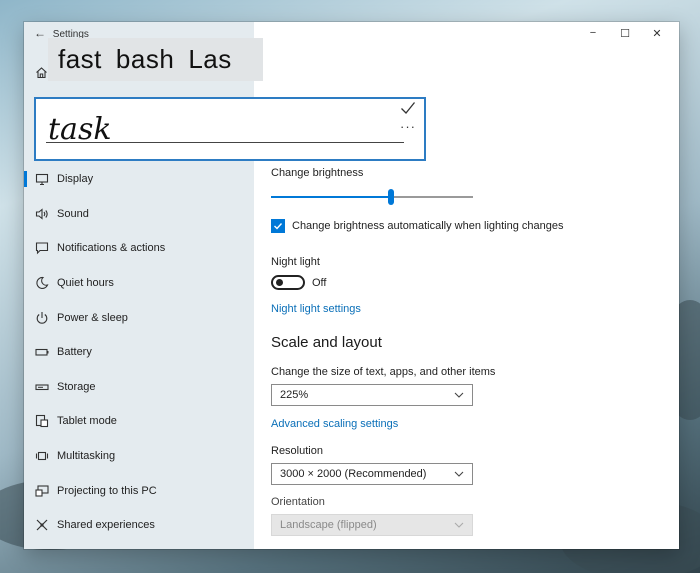  I want to click on power-icon, so click(42, 318).